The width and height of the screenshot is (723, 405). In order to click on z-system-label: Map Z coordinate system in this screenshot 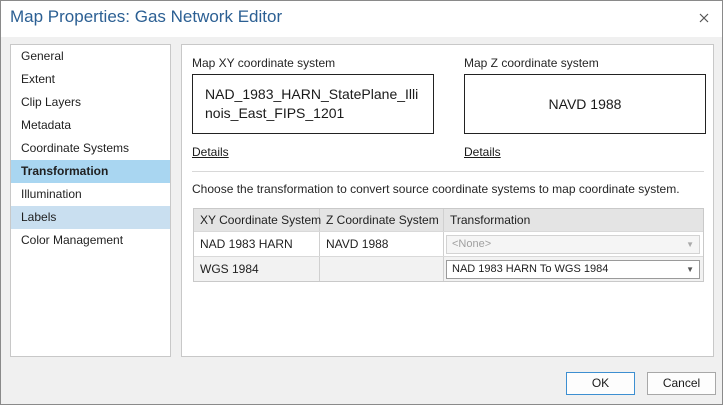, I will do `click(531, 63)`.